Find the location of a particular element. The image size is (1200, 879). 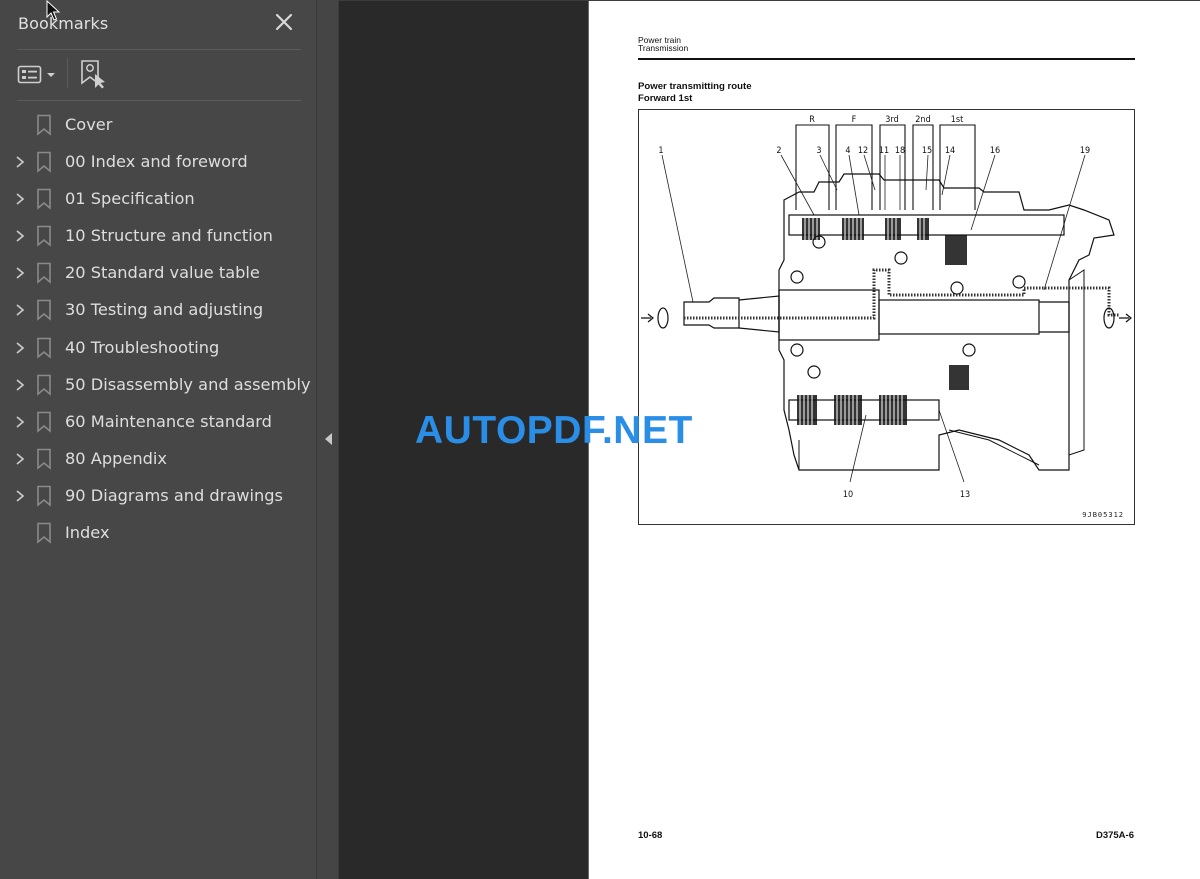

mouse-cursor-icon is located at coordinates (54, 11).